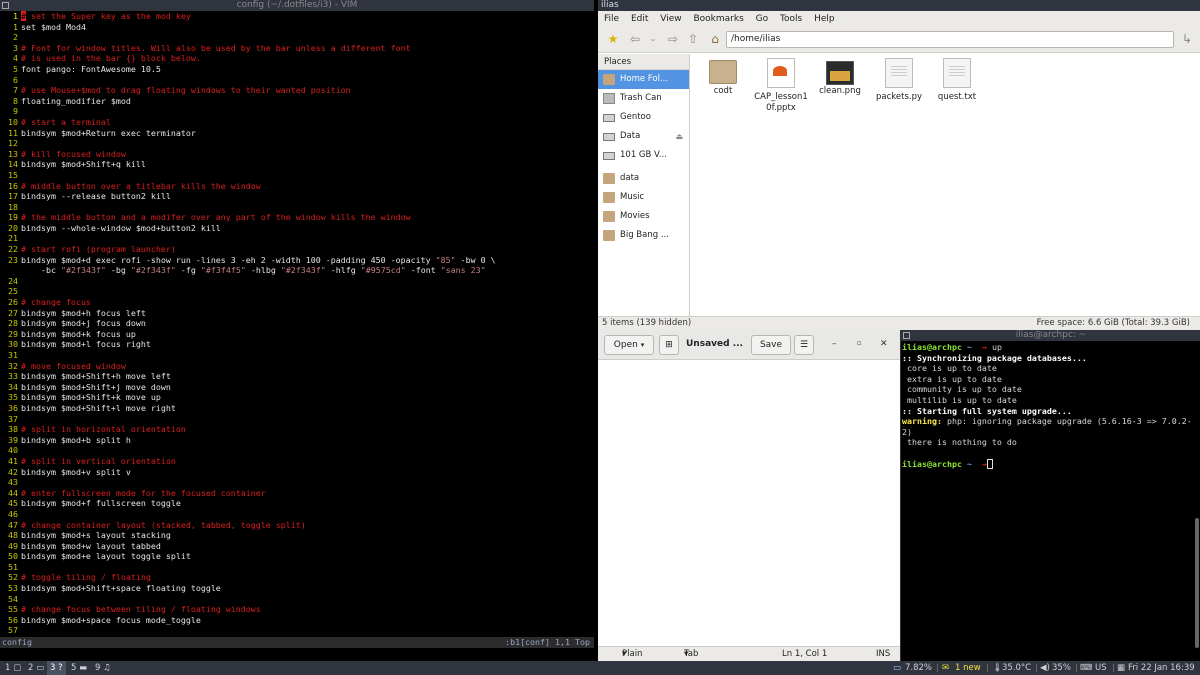 The height and width of the screenshot is (675, 1200). I want to click on workspace-button: 1 ▢, so click(13, 668).